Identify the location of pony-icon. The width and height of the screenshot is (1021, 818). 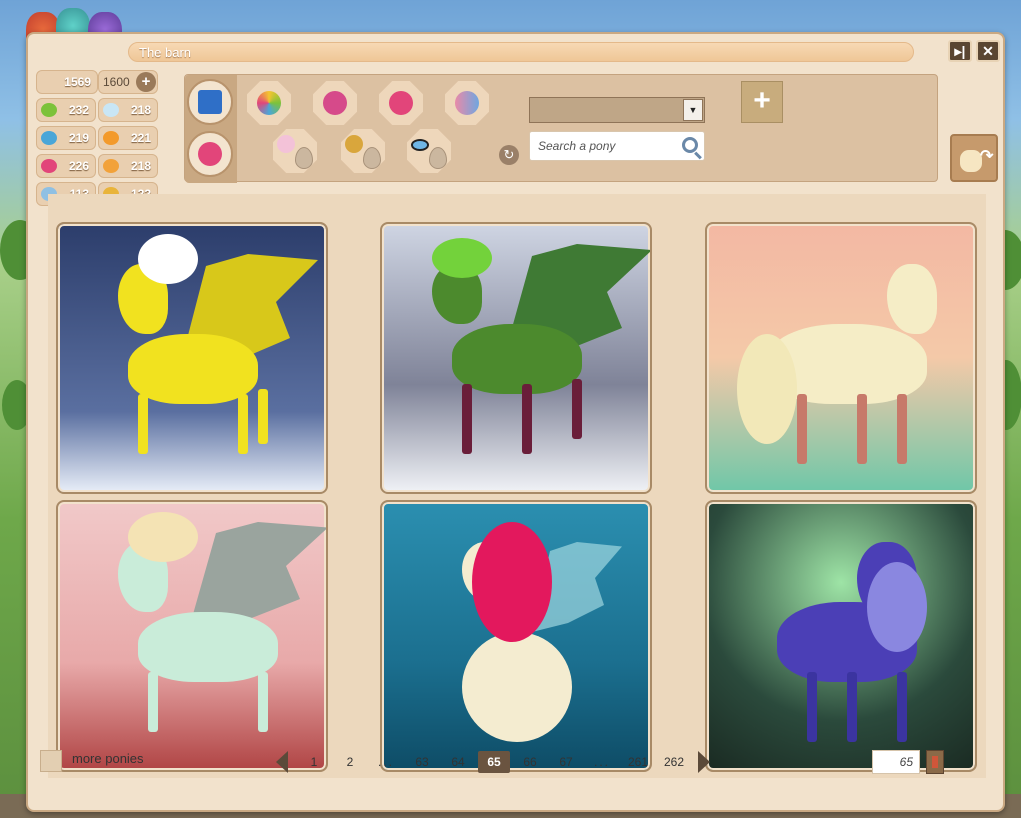
(971, 161).